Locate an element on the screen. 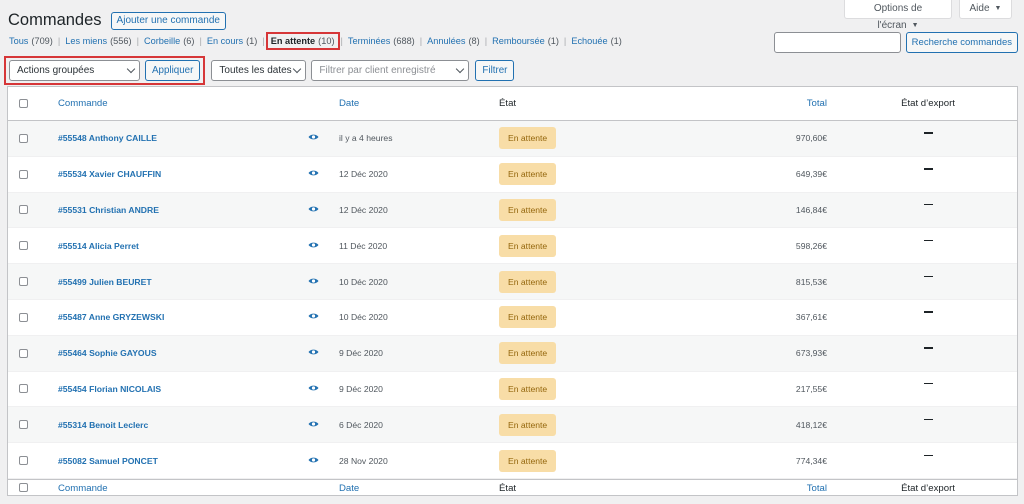 This screenshot has height=504, width=1024. screen-meta: Options de l'écran ▼ Aide ▼ is located at coordinates (928, 15).